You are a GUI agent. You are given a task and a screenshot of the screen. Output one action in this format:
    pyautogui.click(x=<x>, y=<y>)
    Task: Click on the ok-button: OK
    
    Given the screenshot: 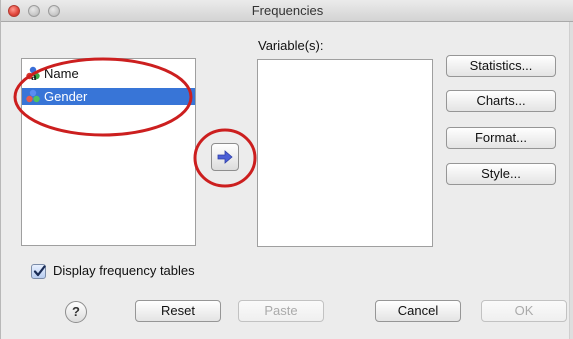 What is the action you would take?
    pyautogui.click(x=524, y=311)
    